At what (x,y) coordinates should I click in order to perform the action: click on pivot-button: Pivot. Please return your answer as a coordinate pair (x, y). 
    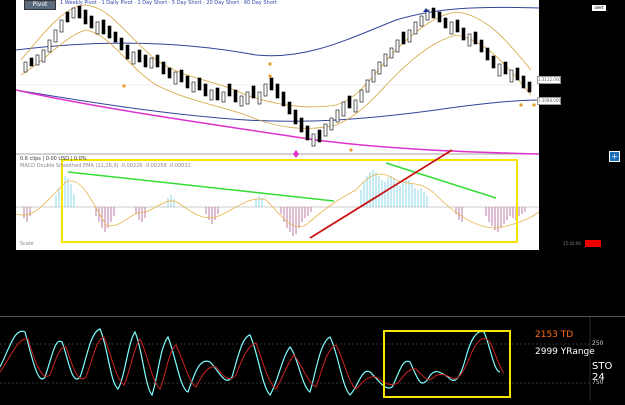
    Looking at the image, I should click on (40, 5).